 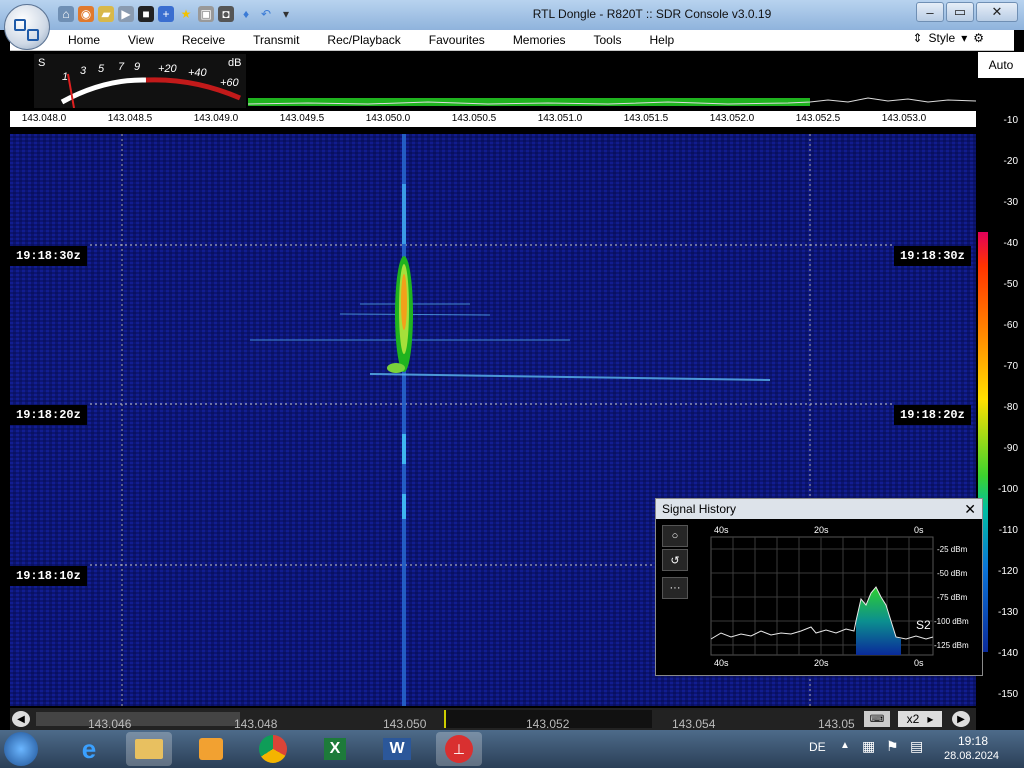 What do you see at coordinates (930, 719) in the screenshot?
I see `chevron-right-icon: ▸` at bounding box center [930, 719].